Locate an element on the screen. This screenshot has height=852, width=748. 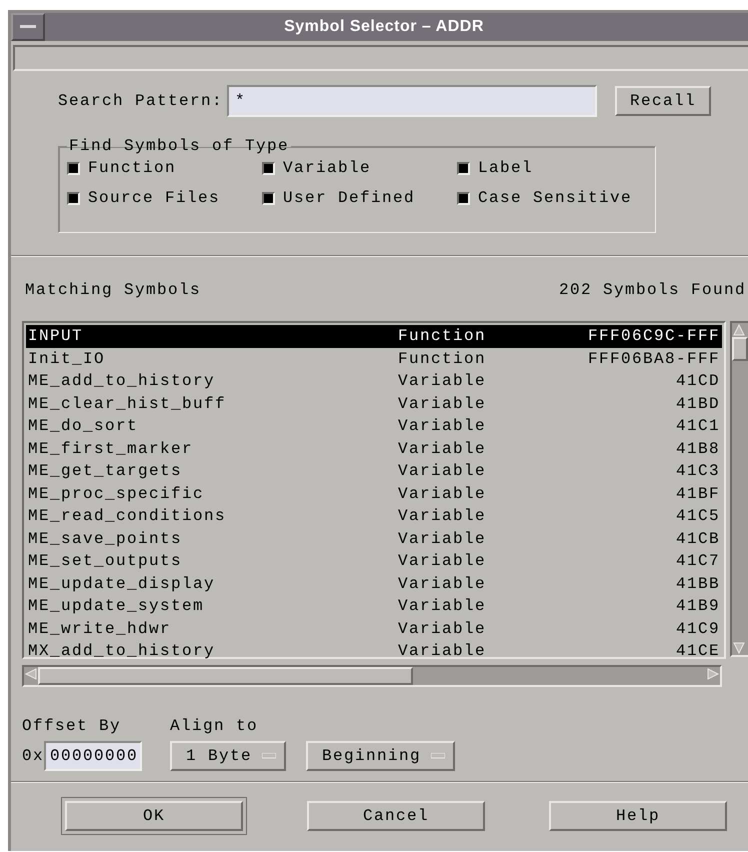
symbol-name: ME_set_outputs is located at coordinates (106, 561).